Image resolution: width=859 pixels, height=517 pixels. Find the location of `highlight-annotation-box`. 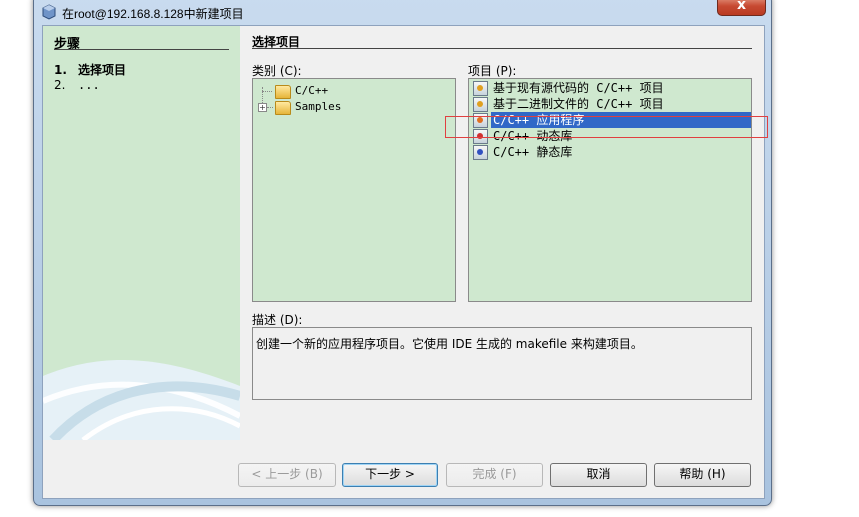

highlight-annotation-box is located at coordinates (606, 127).